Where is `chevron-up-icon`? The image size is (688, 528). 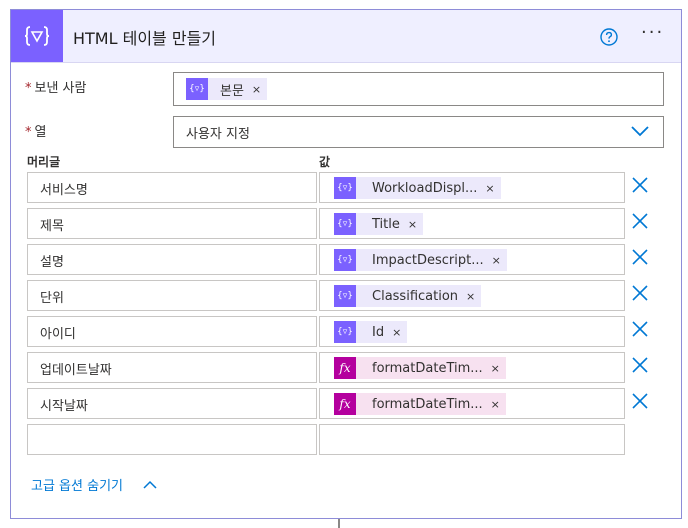 chevron-up-icon is located at coordinates (150, 484).